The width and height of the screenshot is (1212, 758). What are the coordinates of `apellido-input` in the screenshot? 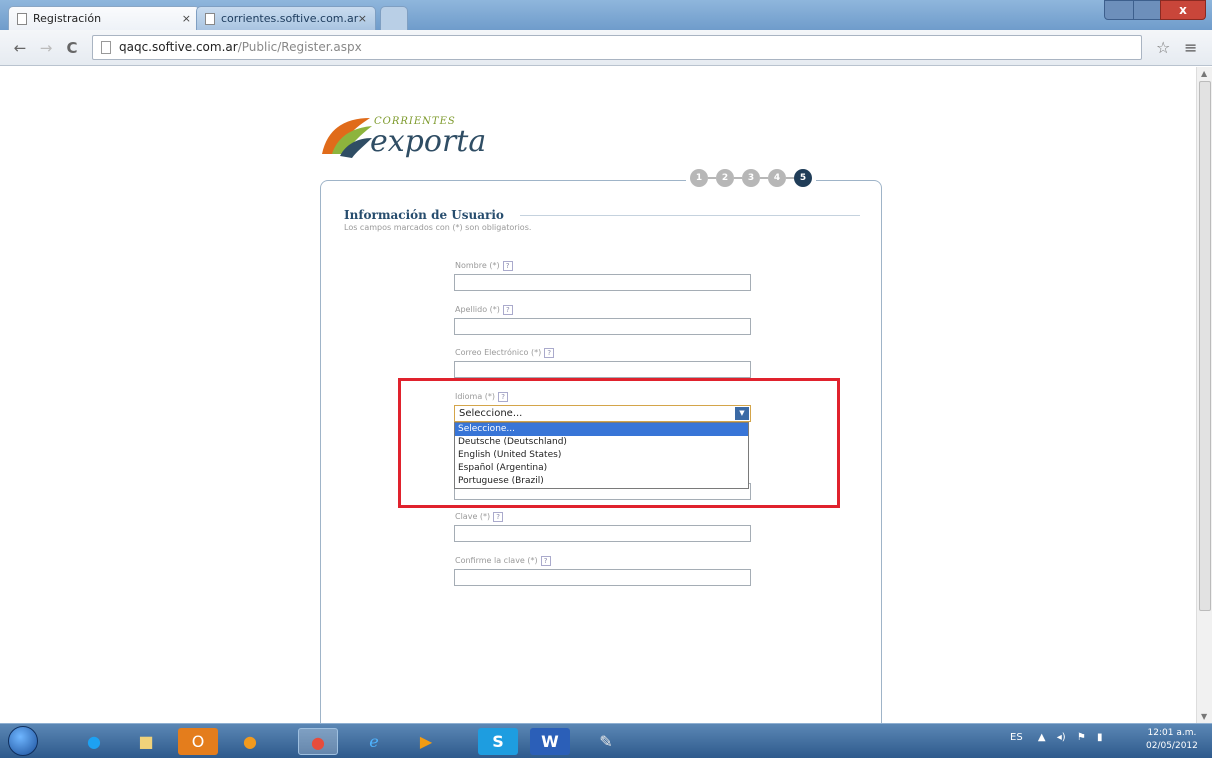 It's located at (602, 326).